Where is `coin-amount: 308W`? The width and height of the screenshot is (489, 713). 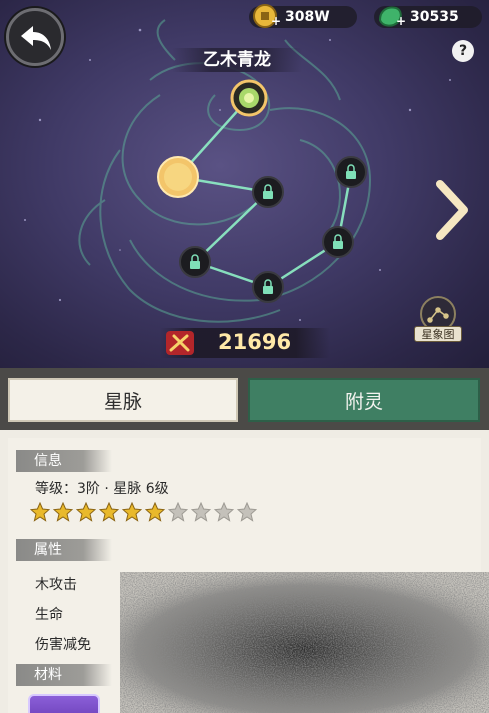
coin-amount: 308W is located at coordinates (307, 17).